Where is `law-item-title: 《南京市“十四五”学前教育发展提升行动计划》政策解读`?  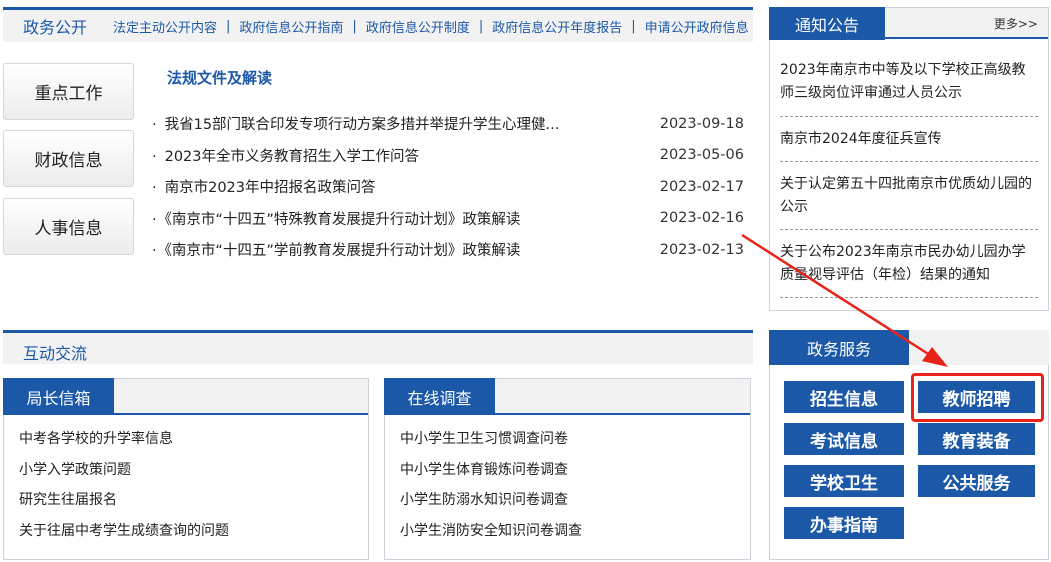
law-item-title: 《南京市“十四五”学前教育发展提升行动计划》政策解读 is located at coordinates (336, 249).